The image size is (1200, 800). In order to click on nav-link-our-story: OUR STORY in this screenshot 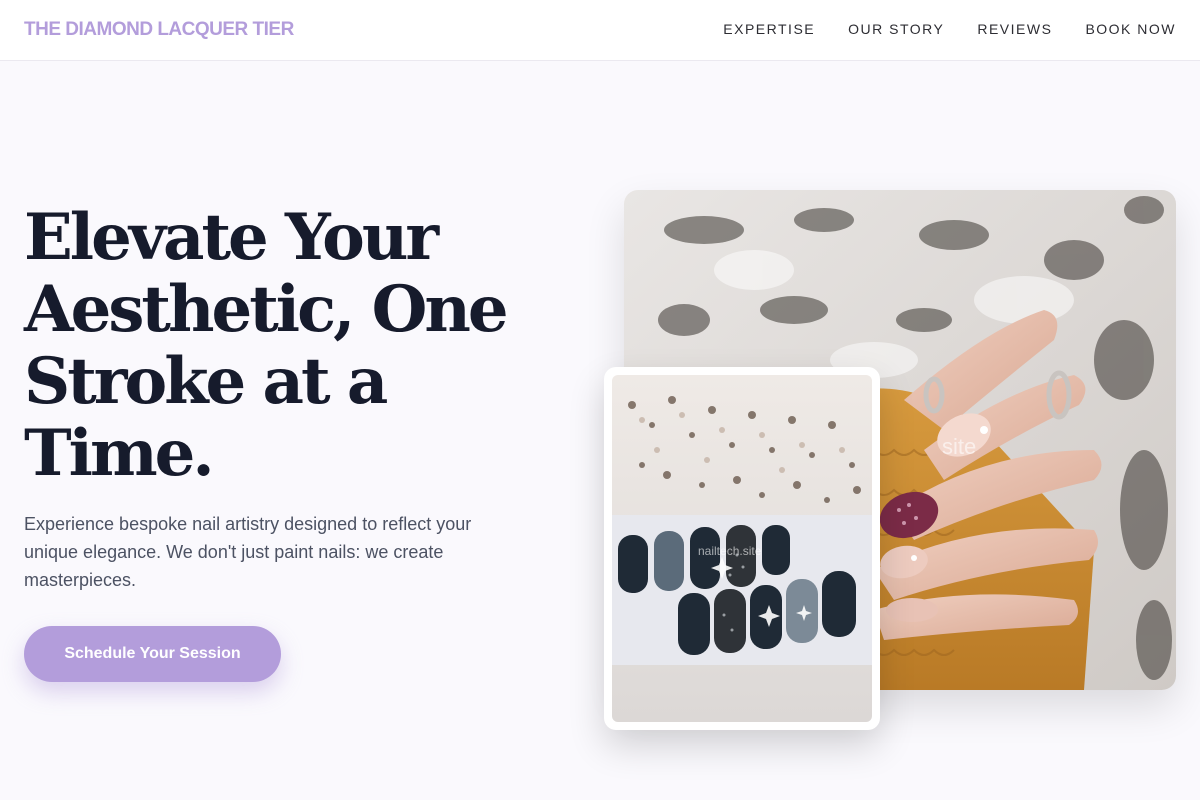, I will do `click(896, 29)`.